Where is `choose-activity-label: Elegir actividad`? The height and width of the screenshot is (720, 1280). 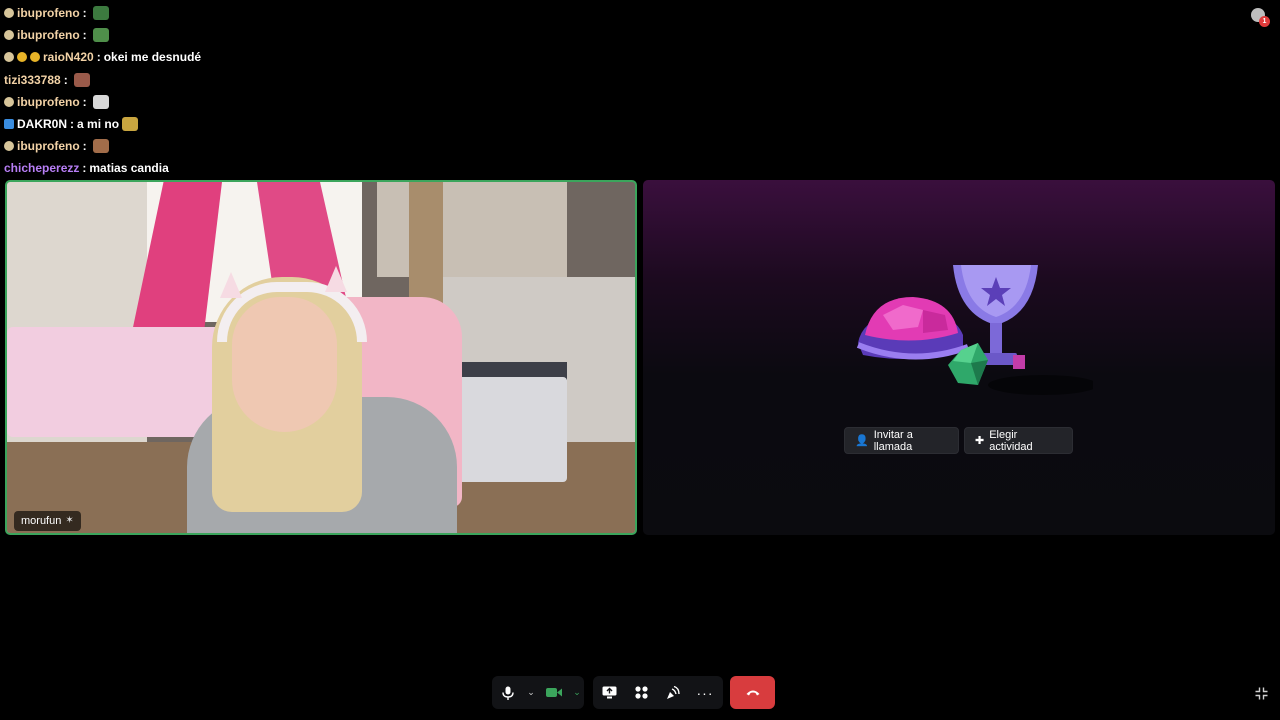
choose-activity-label: Elegir actividad is located at coordinates (1011, 440).